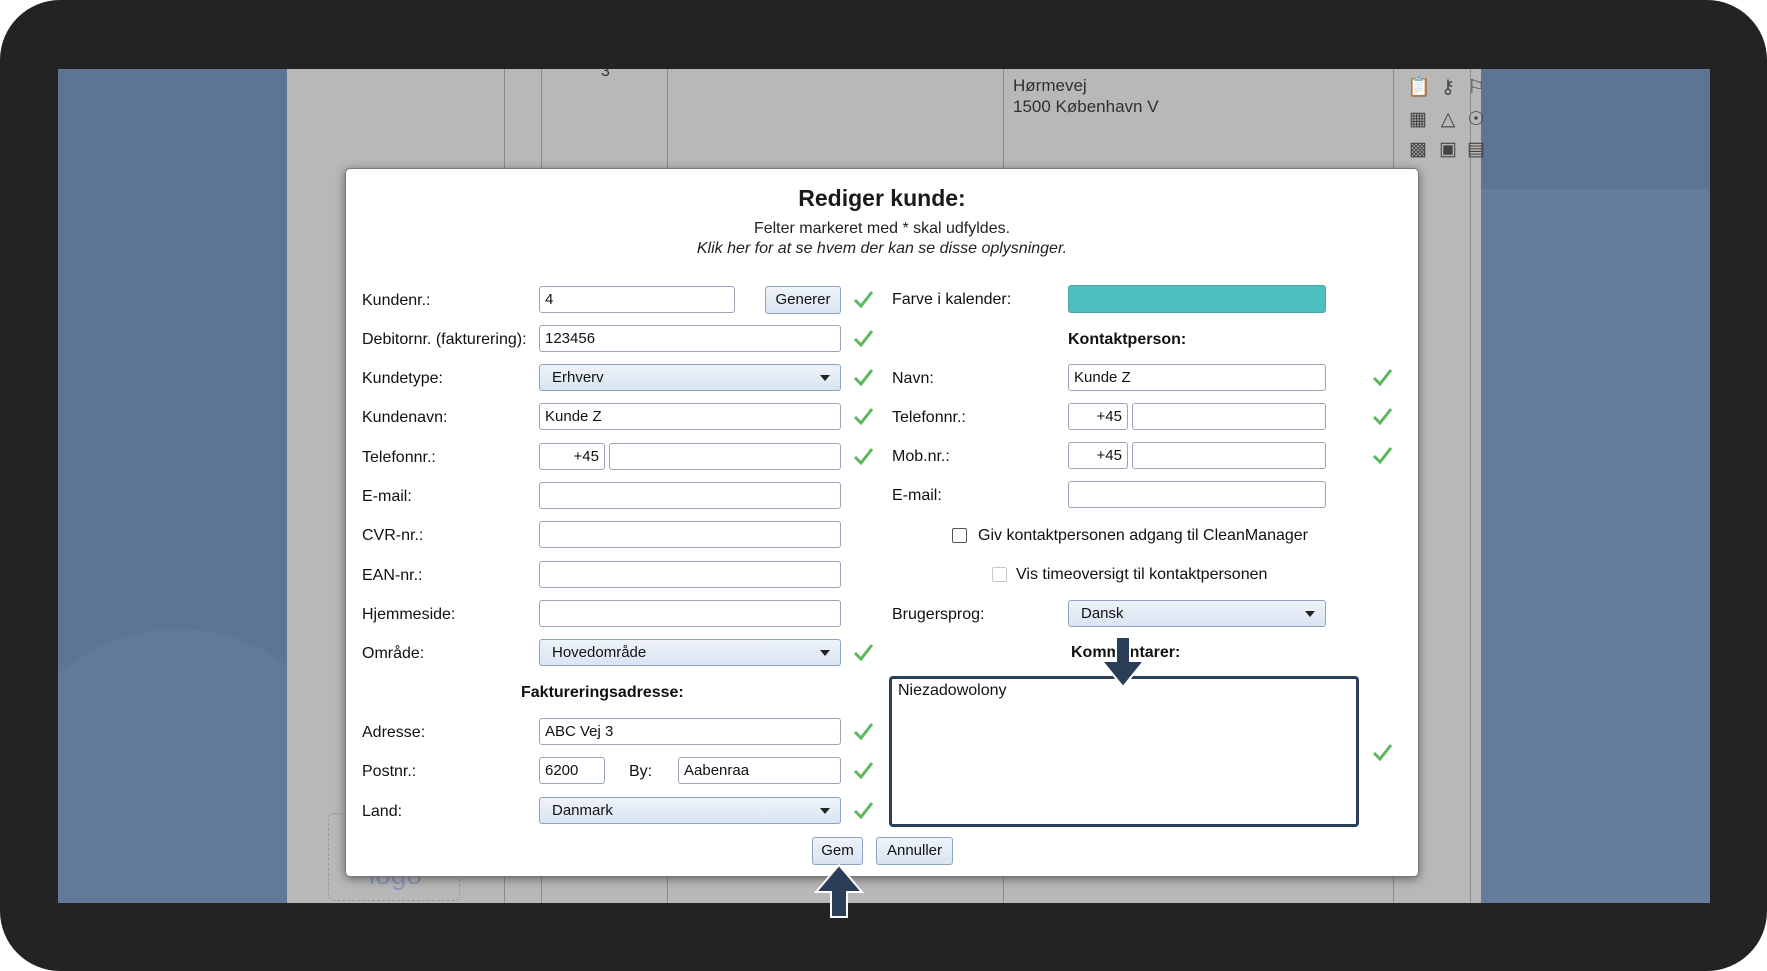  Describe the element at coordinates (914, 851) in the screenshot. I see `cancel-button: Annuller` at that location.